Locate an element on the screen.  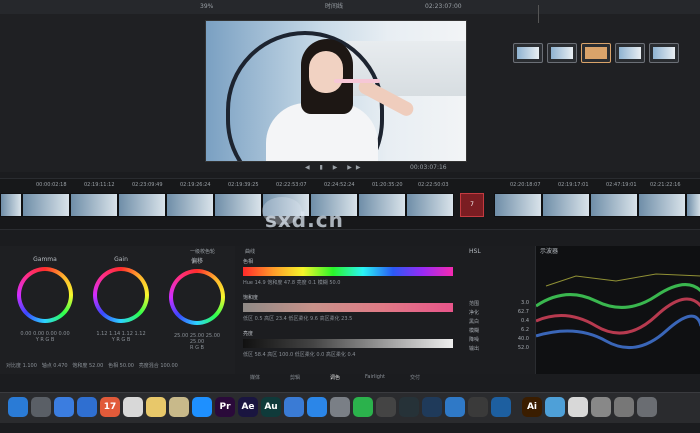
dock: 17 Pr Ae Au Ai is located at coordinates (350, 407).